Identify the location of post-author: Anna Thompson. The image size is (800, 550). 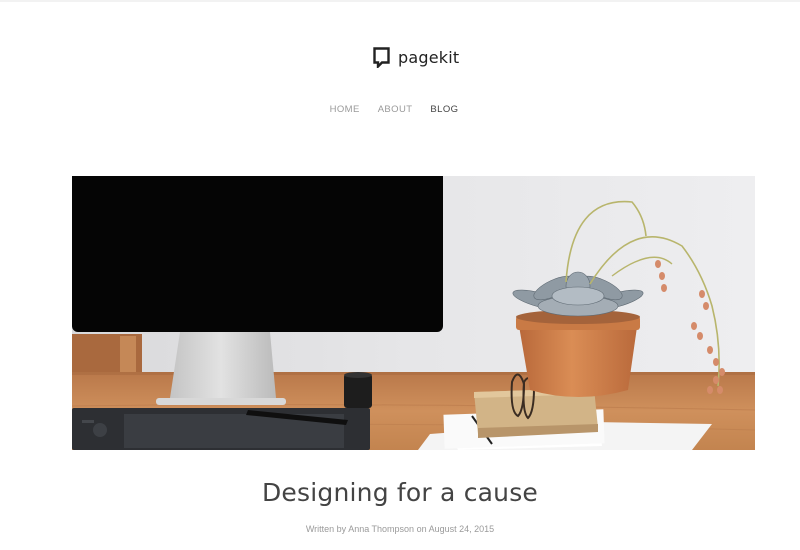
(381, 529).